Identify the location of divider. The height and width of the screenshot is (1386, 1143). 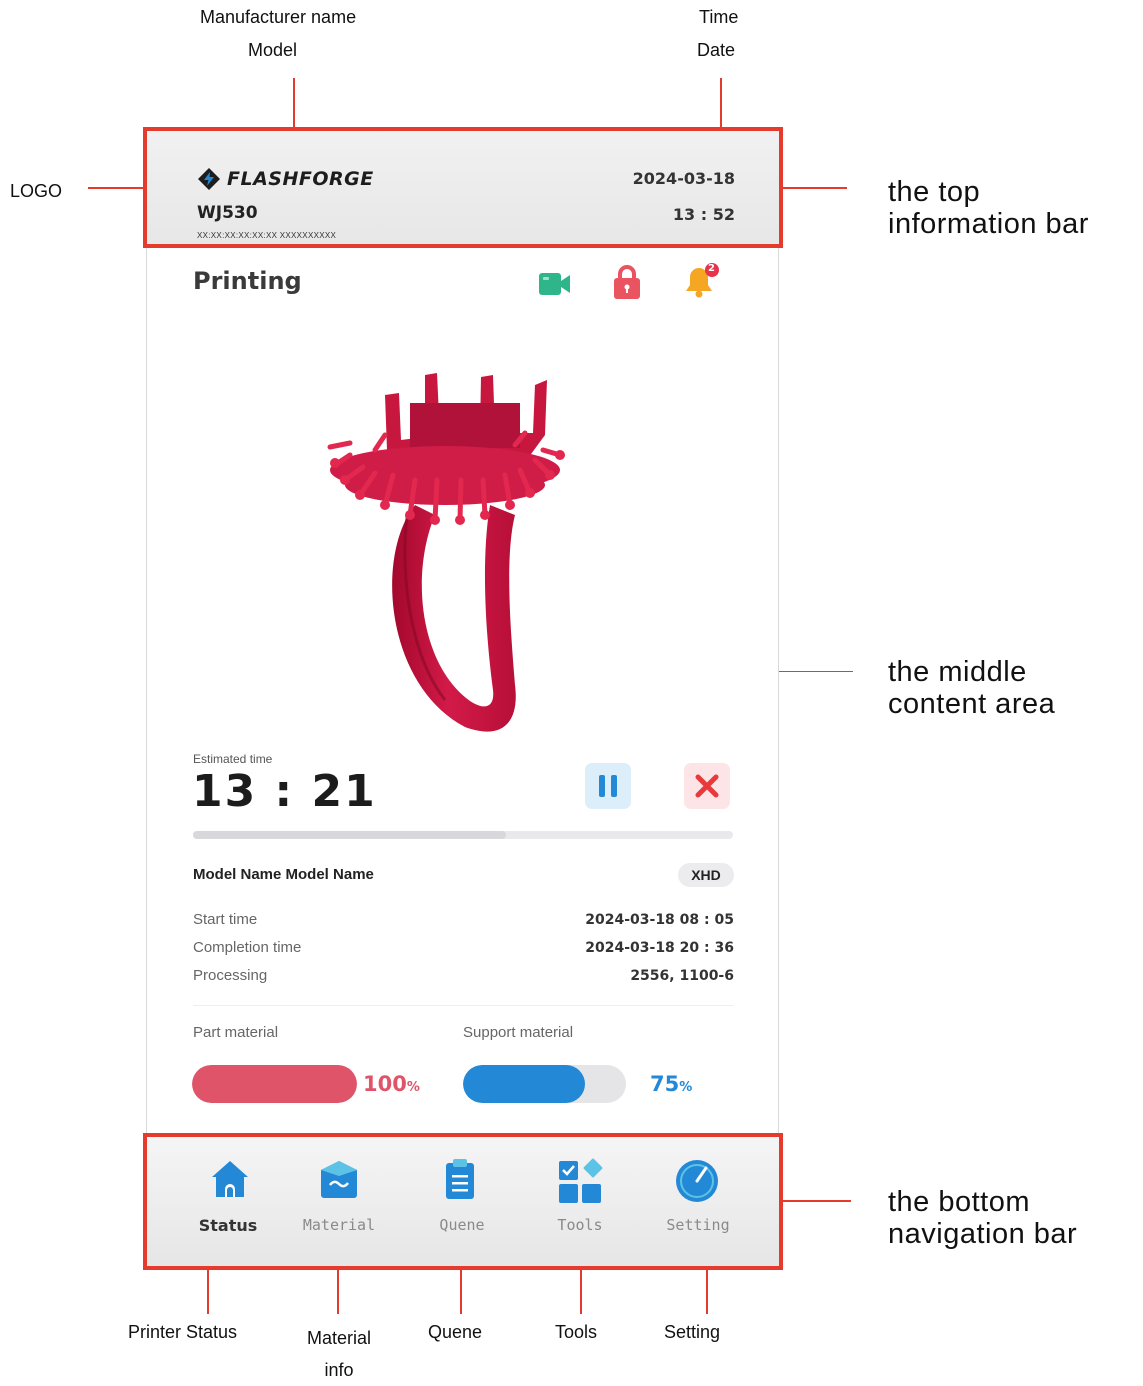
(463, 1005).